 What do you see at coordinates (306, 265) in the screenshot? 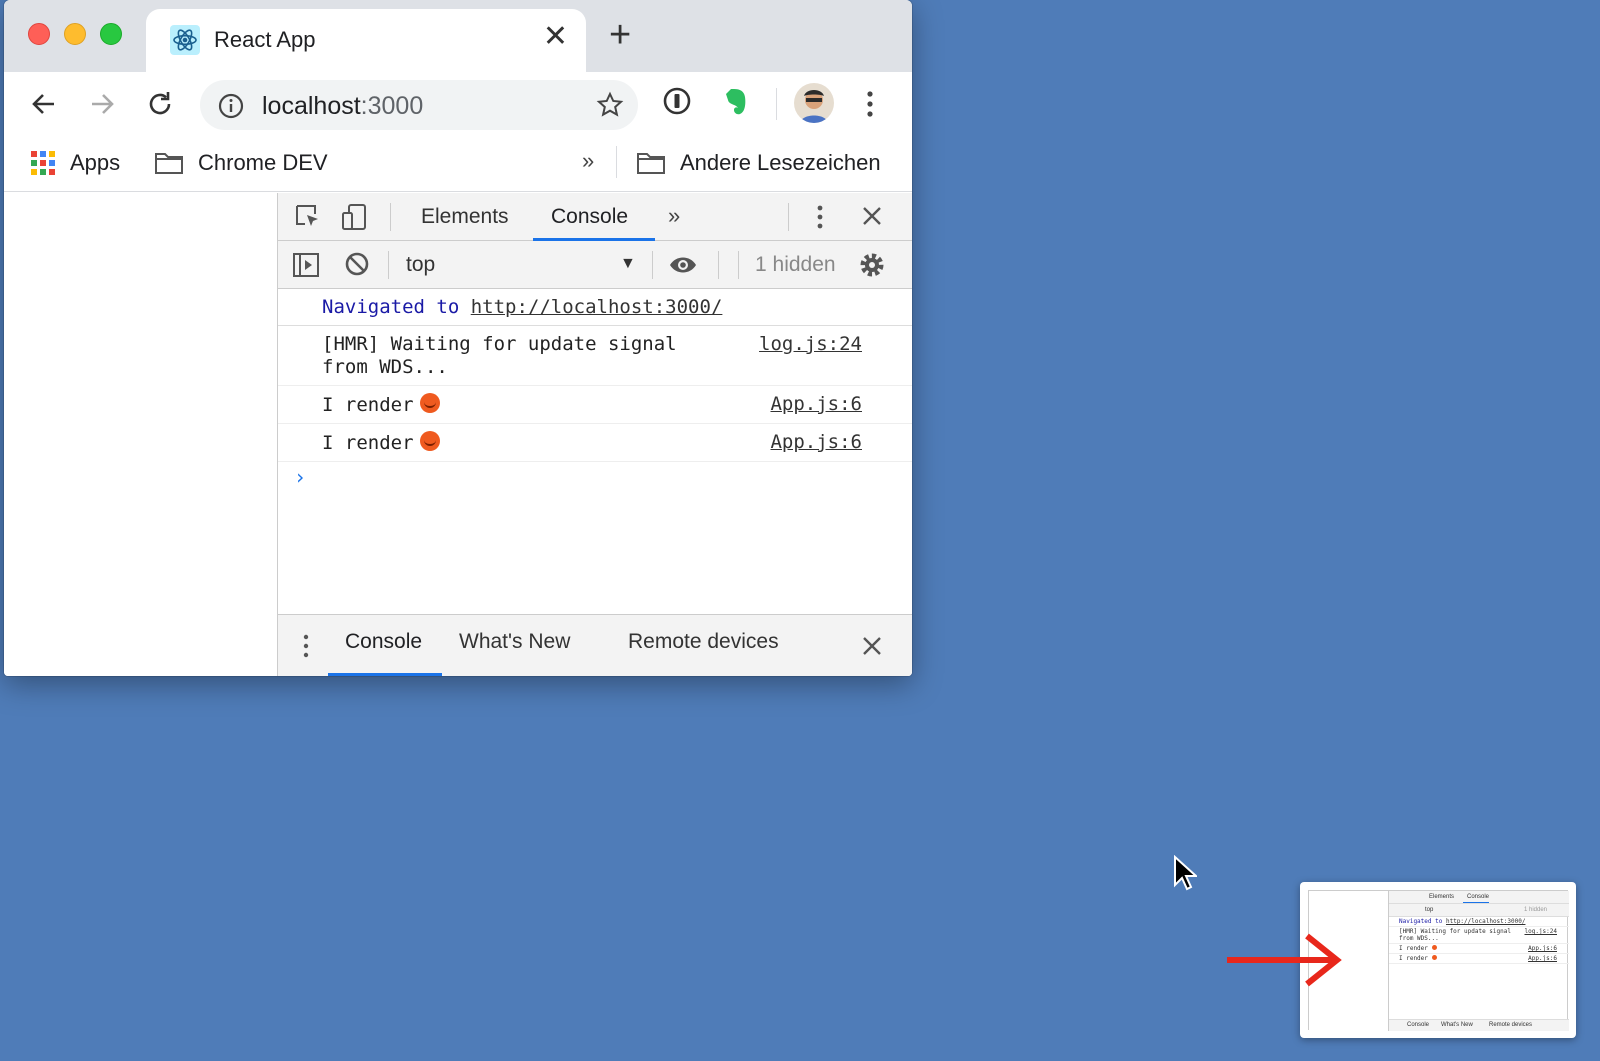
I see `sidebar-toggle-icon` at bounding box center [306, 265].